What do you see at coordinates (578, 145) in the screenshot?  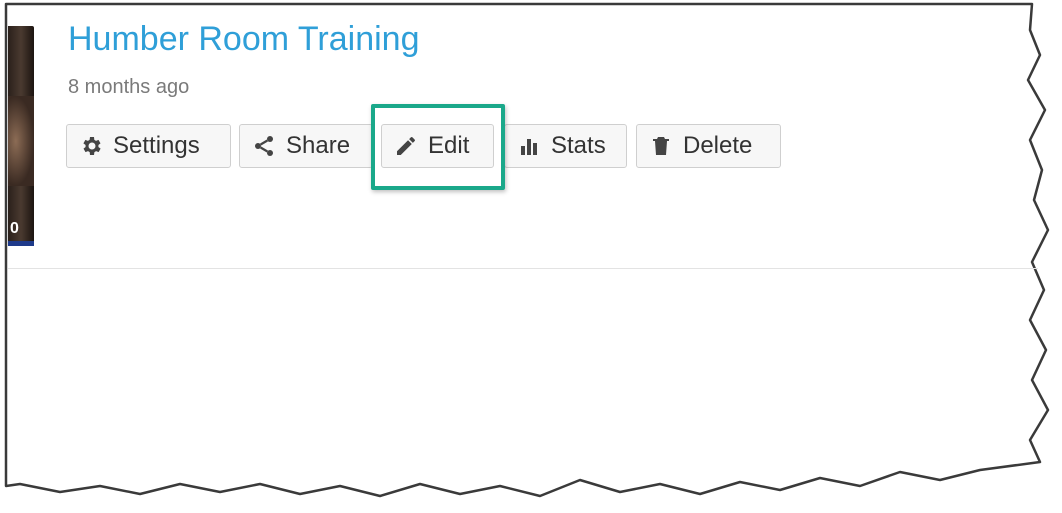 I see `stats-label: Stats` at bounding box center [578, 145].